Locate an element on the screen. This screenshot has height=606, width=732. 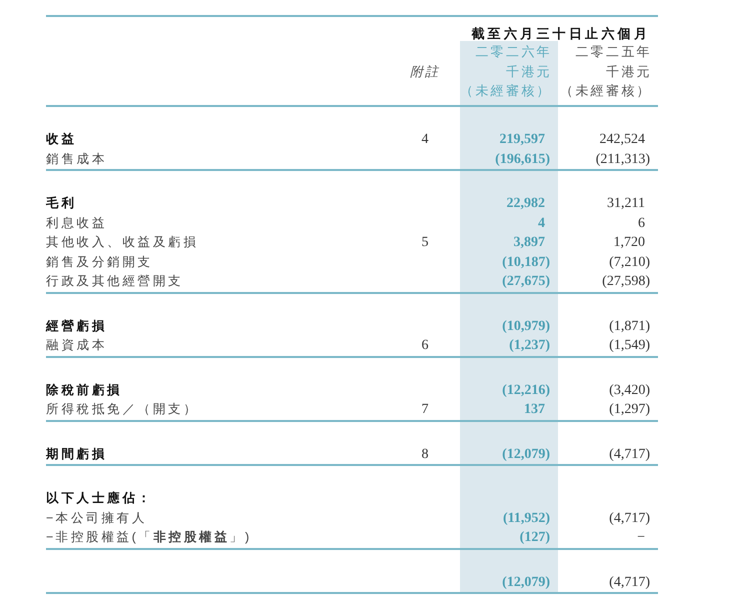
amount-cell-text: (211,313) is located at coordinates (623, 159).